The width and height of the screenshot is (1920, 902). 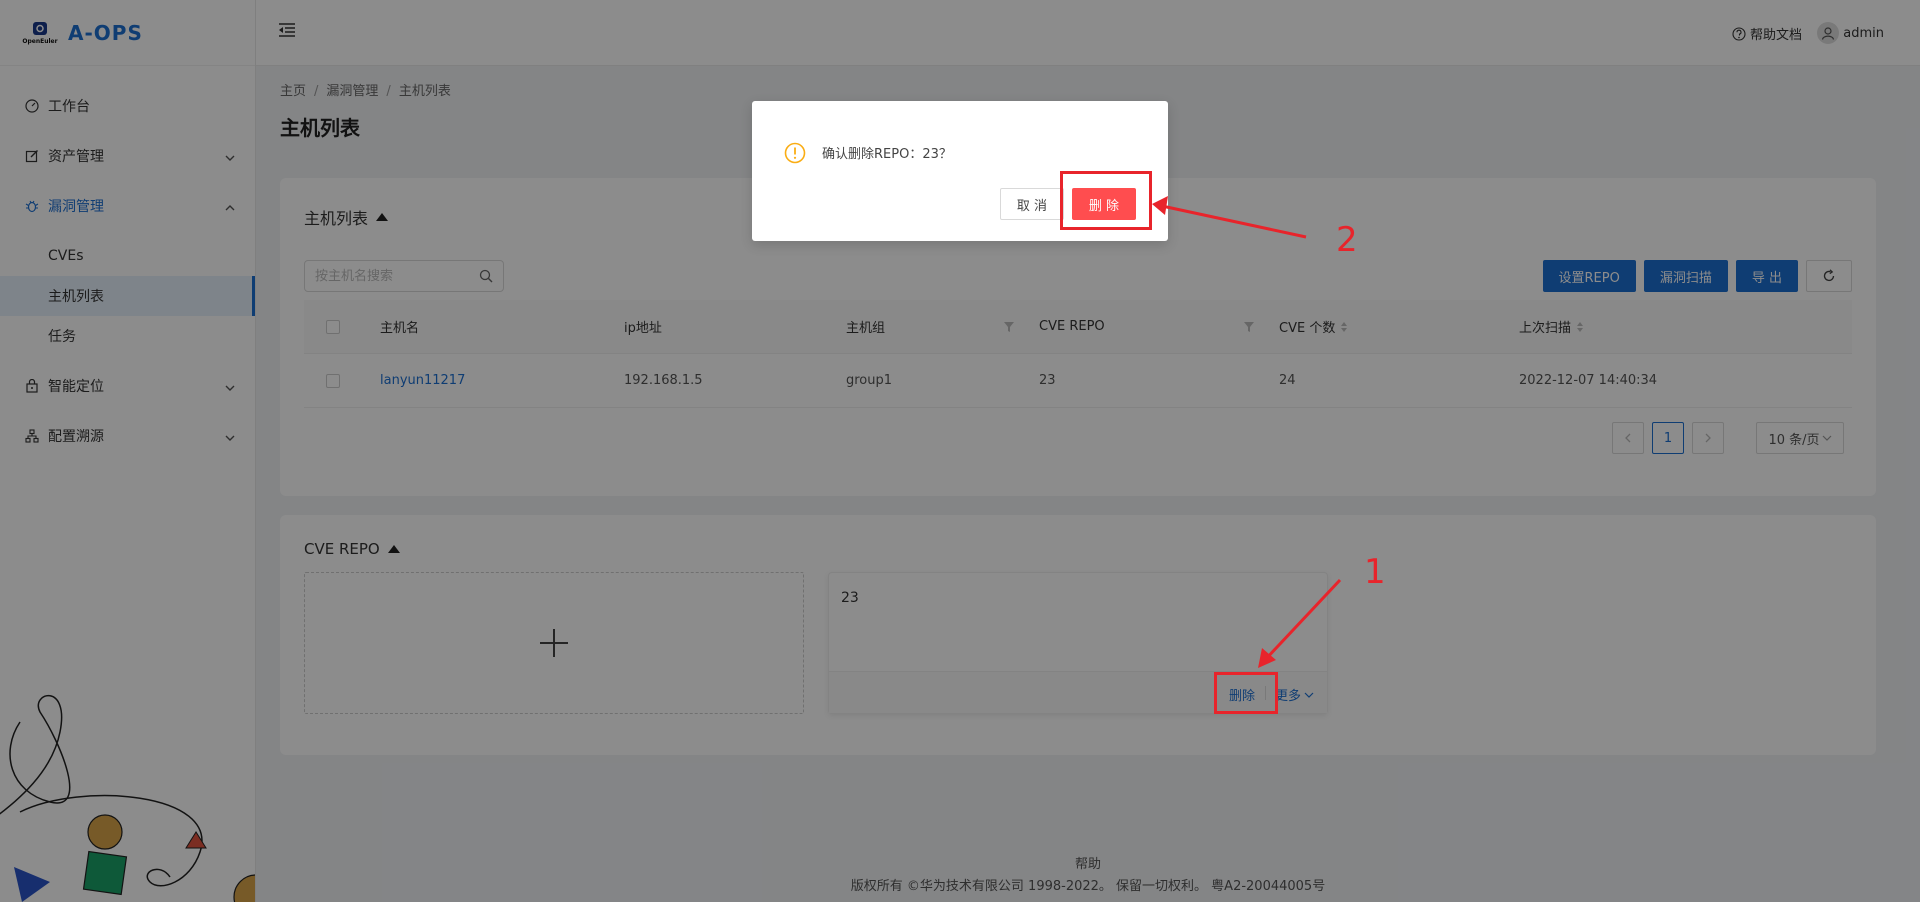 What do you see at coordinates (1347, 240) in the screenshot?
I see `annotation-step2-label: 2` at bounding box center [1347, 240].